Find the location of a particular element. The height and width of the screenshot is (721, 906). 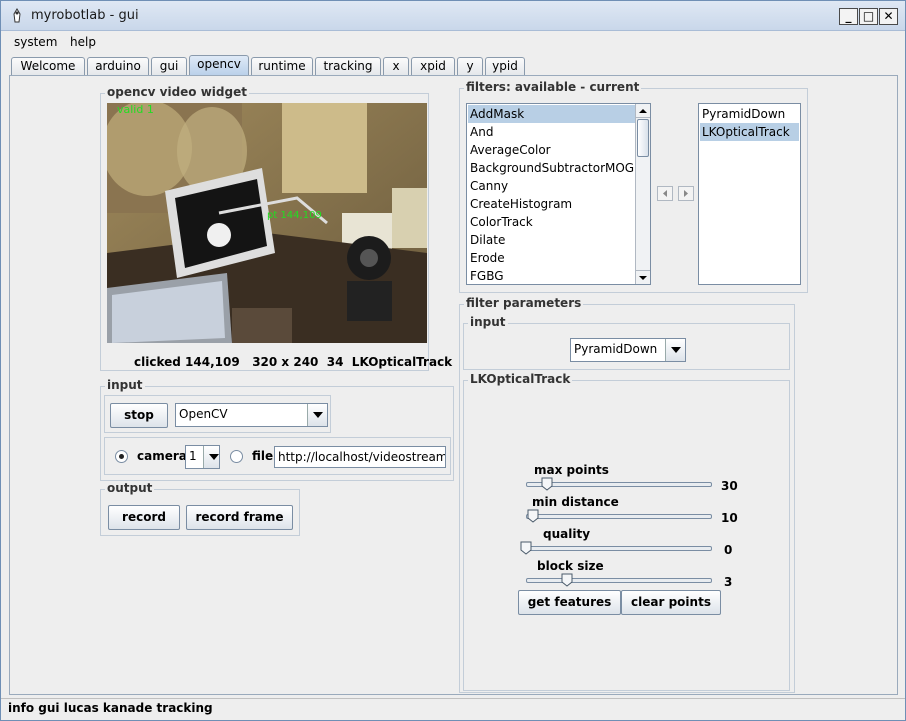

block-size-slider is located at coordinates (619, 580).